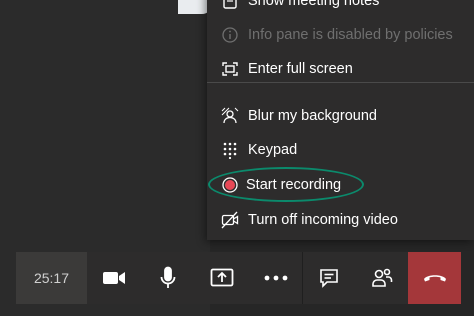  What do you see at coordinates (340, 150) in the screenshot?
I see `menu-item-keypad: Keypad` at bounding box center [340, 150].